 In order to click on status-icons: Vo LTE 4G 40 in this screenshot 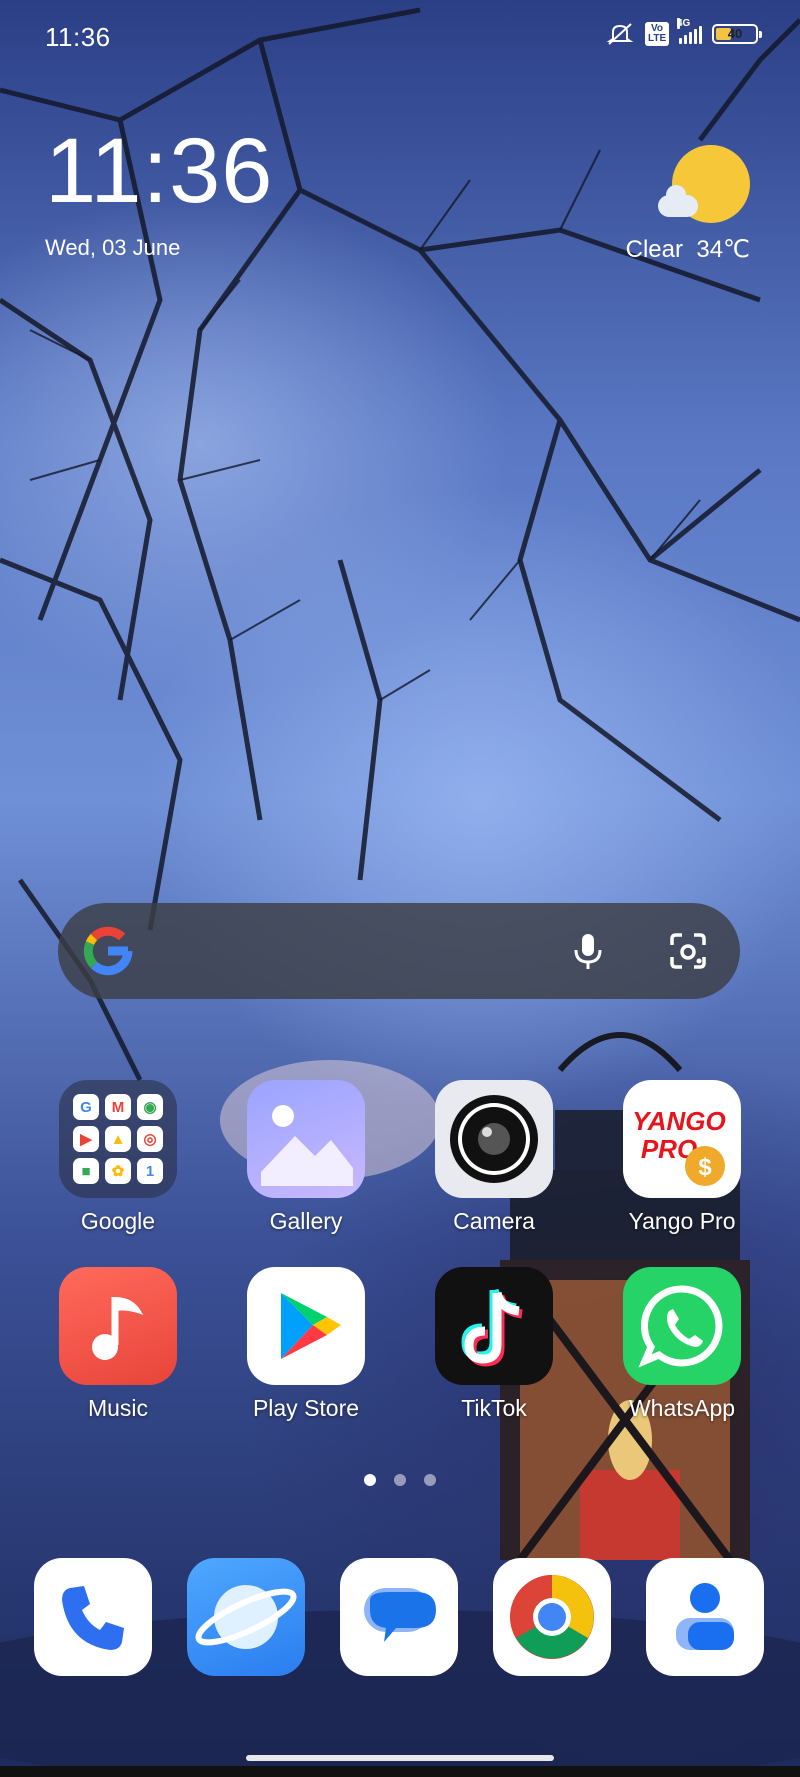, I will do `click(683, 32)`.